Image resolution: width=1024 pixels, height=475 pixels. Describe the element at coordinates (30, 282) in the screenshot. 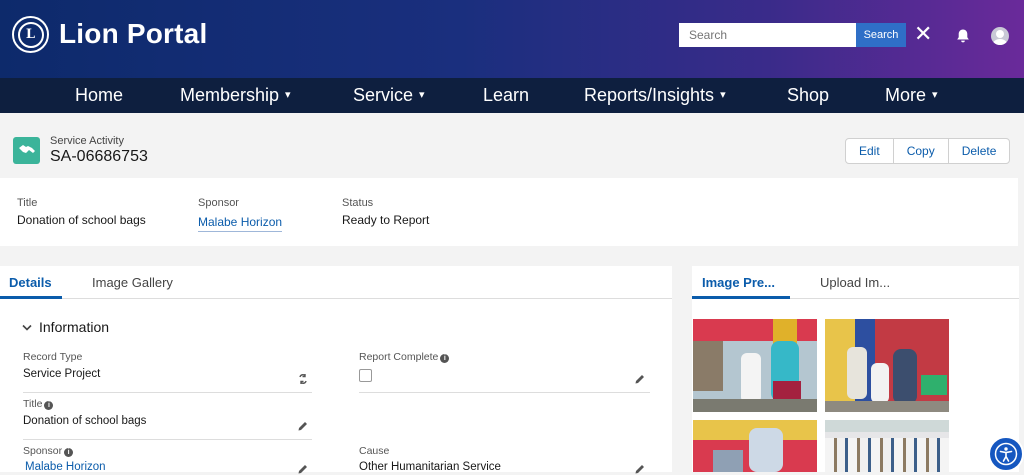

I see `tab-details: Details` at that location.